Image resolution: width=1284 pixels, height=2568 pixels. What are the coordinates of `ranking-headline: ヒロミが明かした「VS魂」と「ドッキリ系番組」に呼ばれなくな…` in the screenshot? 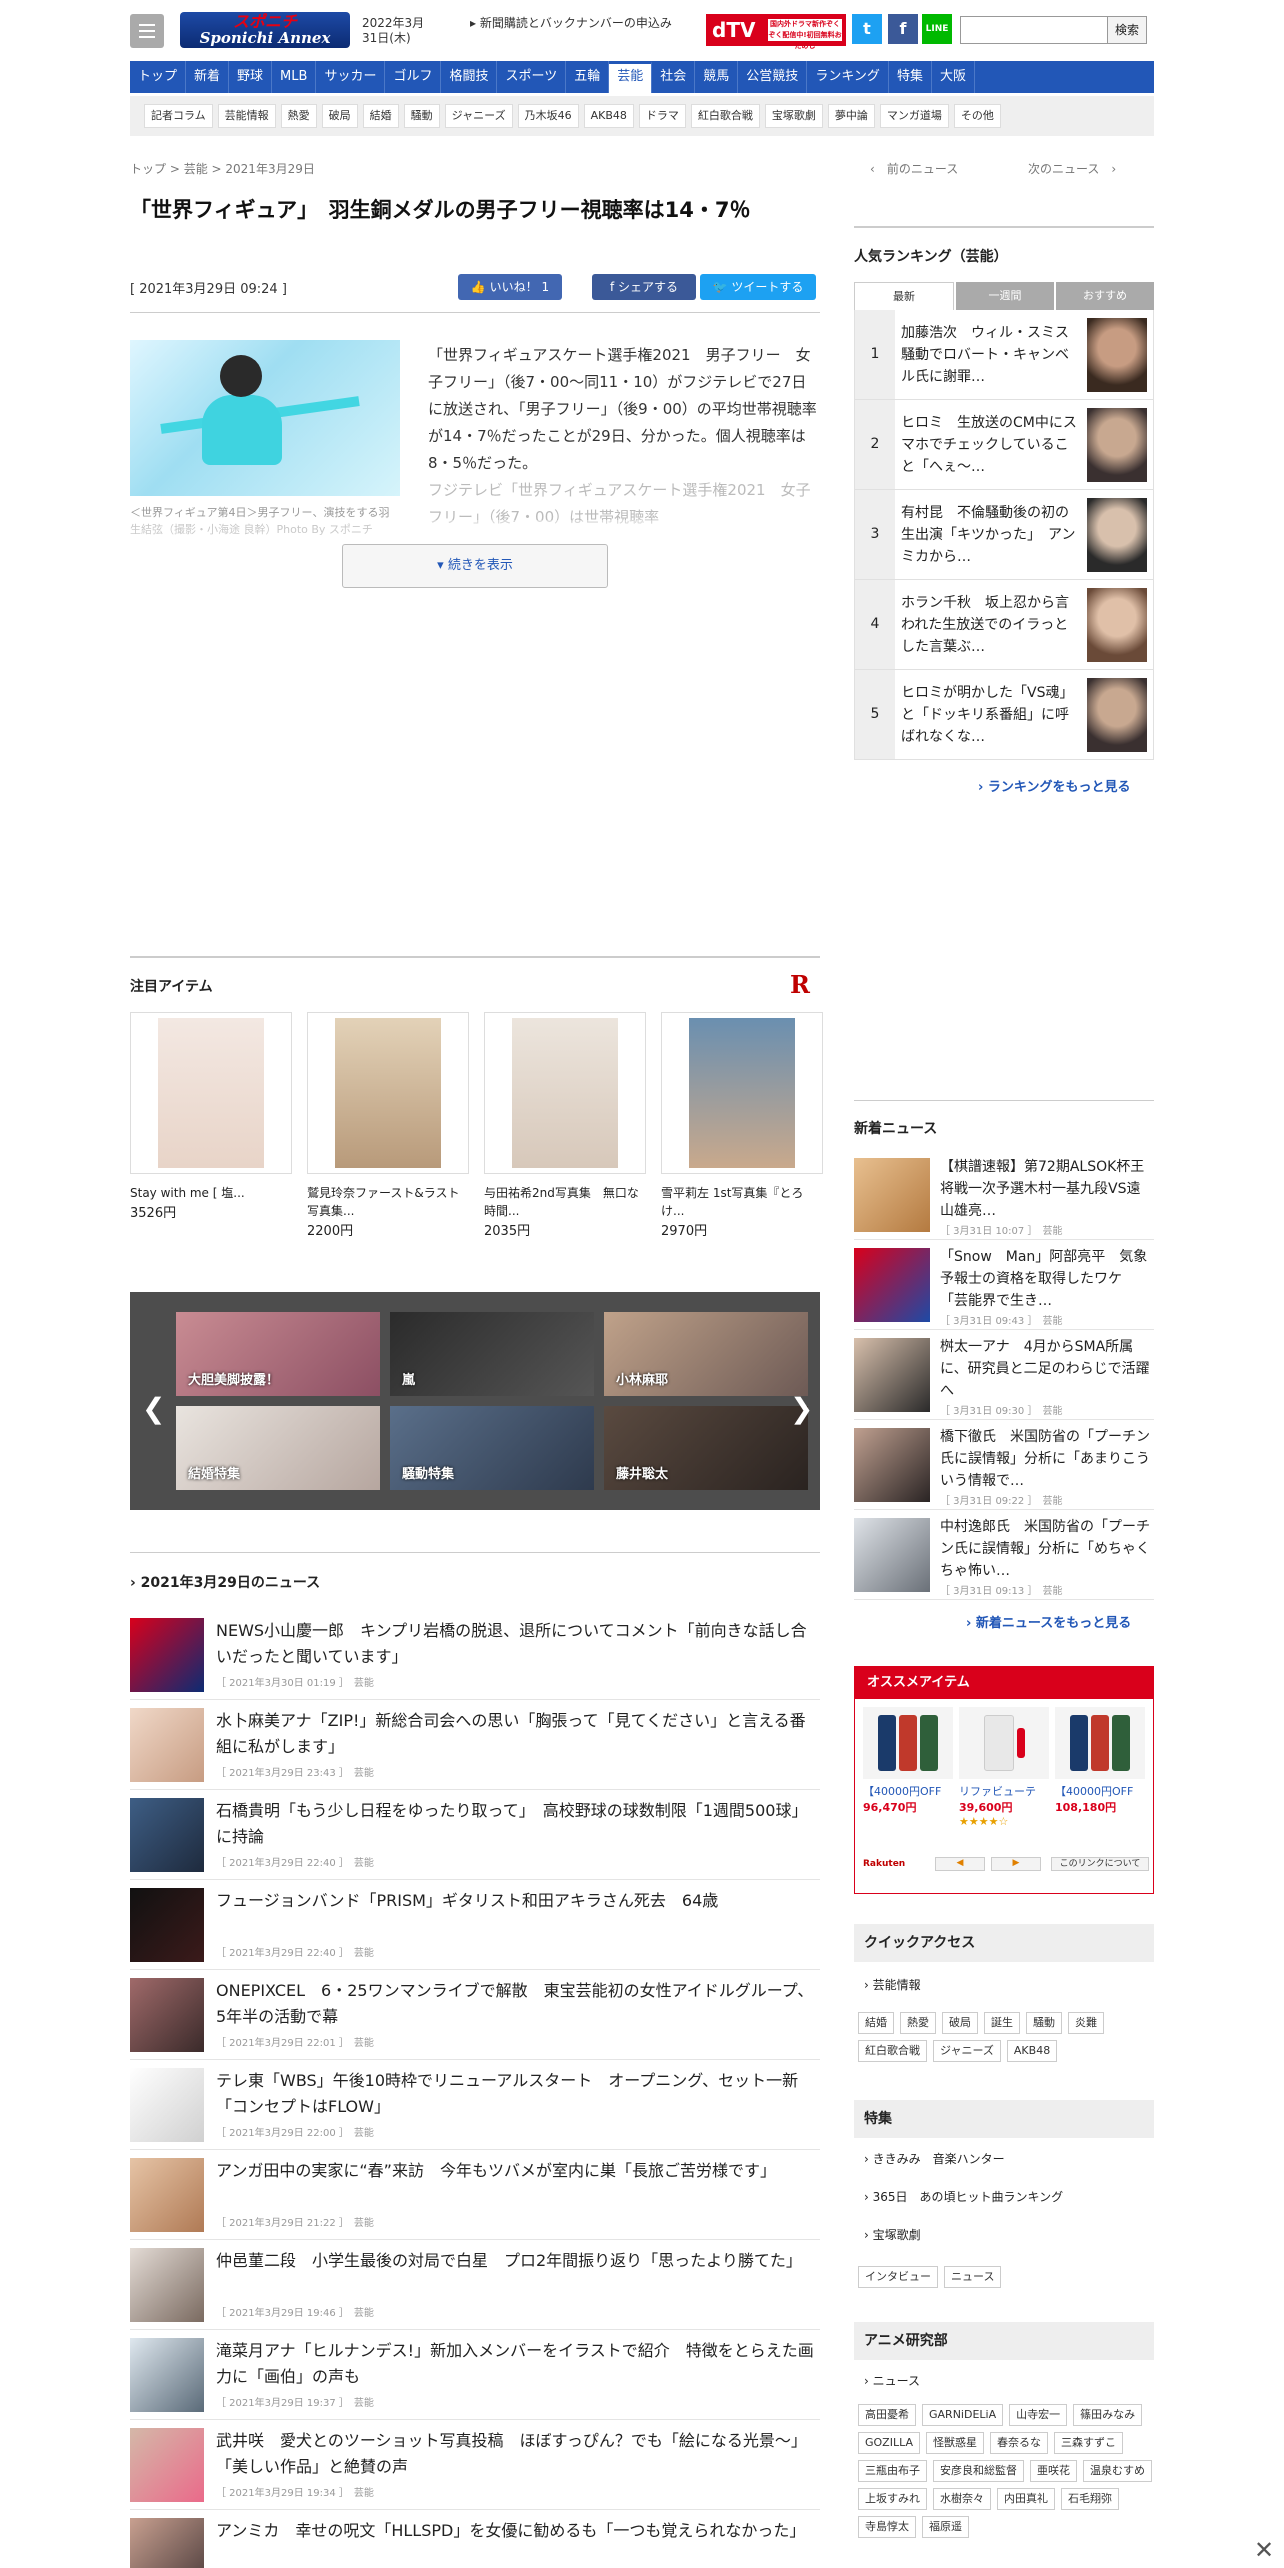 It's located at (989, 715).